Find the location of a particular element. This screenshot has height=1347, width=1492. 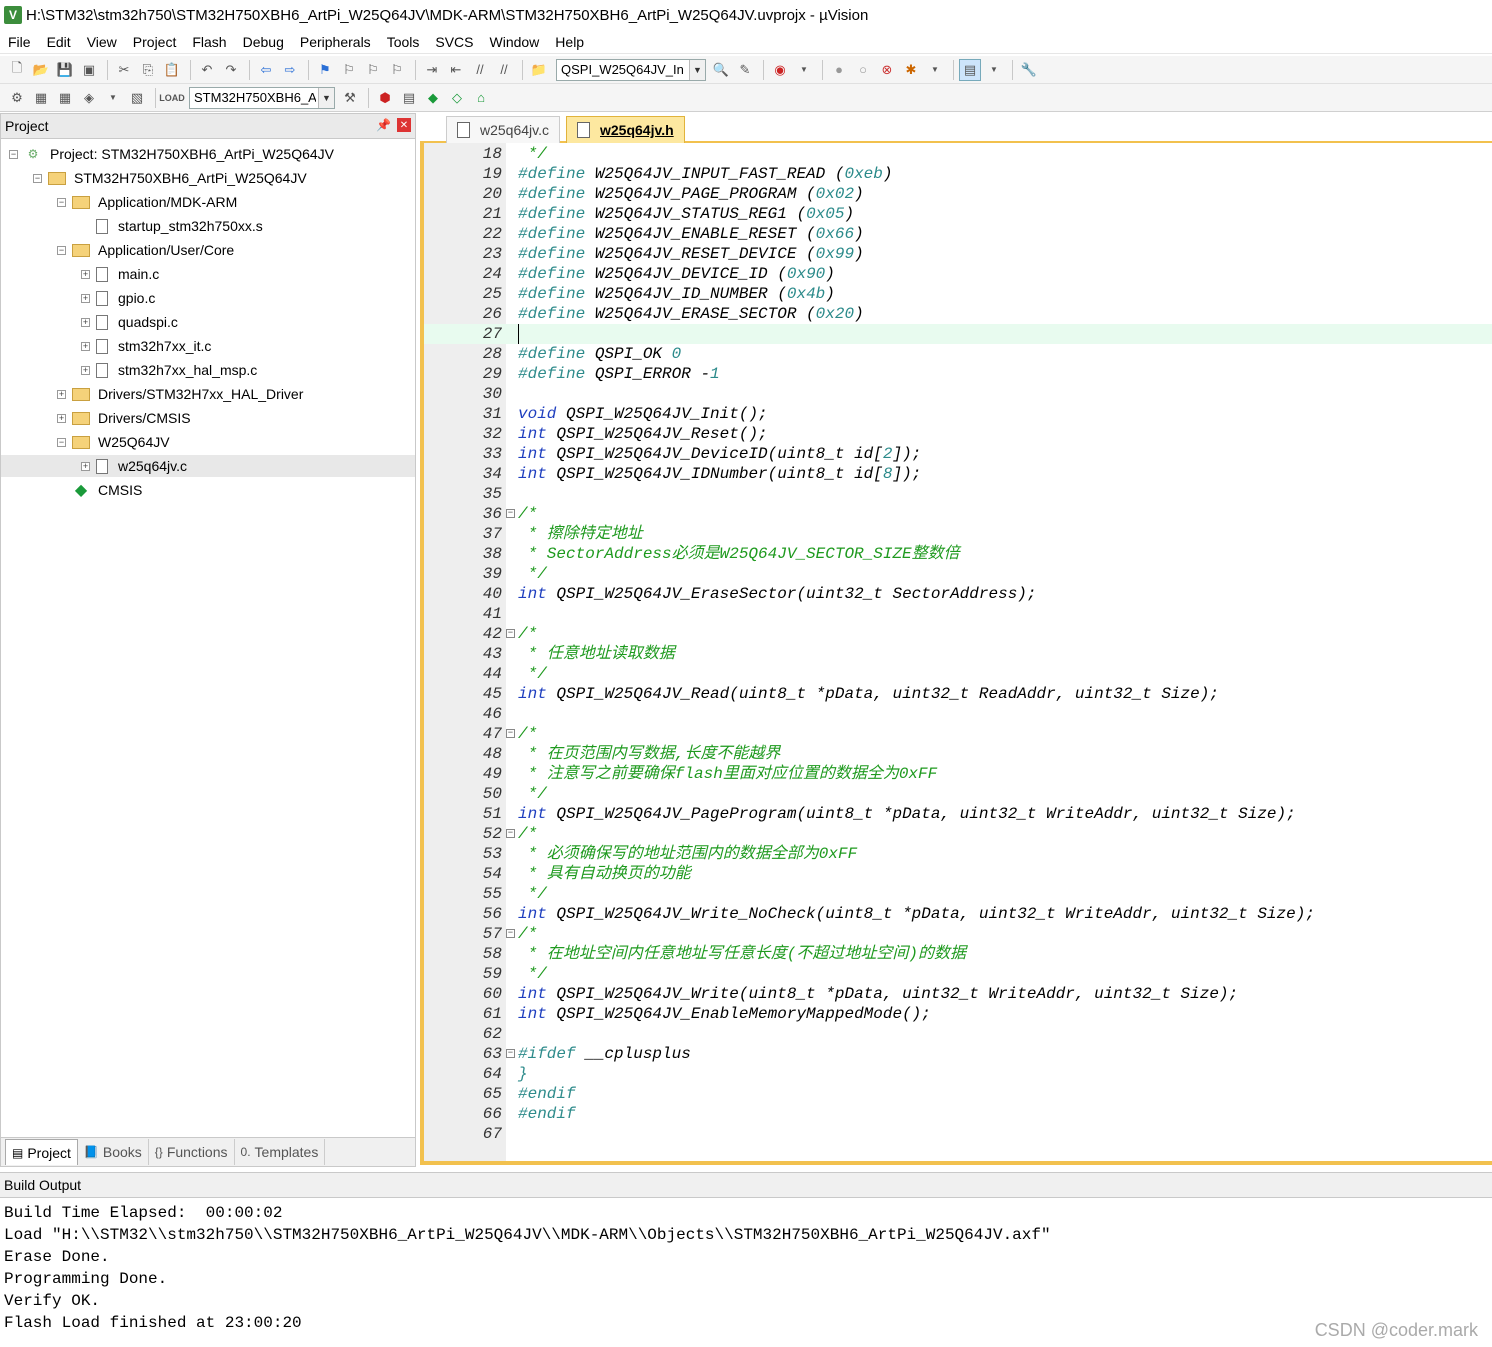

open-folder-icon: 📂 is located at coordinates (41, 70).